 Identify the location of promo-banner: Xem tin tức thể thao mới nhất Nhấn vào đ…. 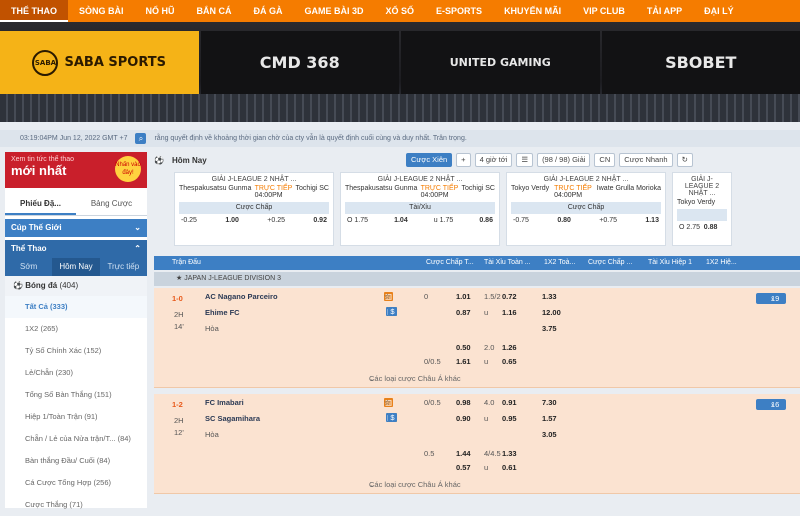
(76, 170).